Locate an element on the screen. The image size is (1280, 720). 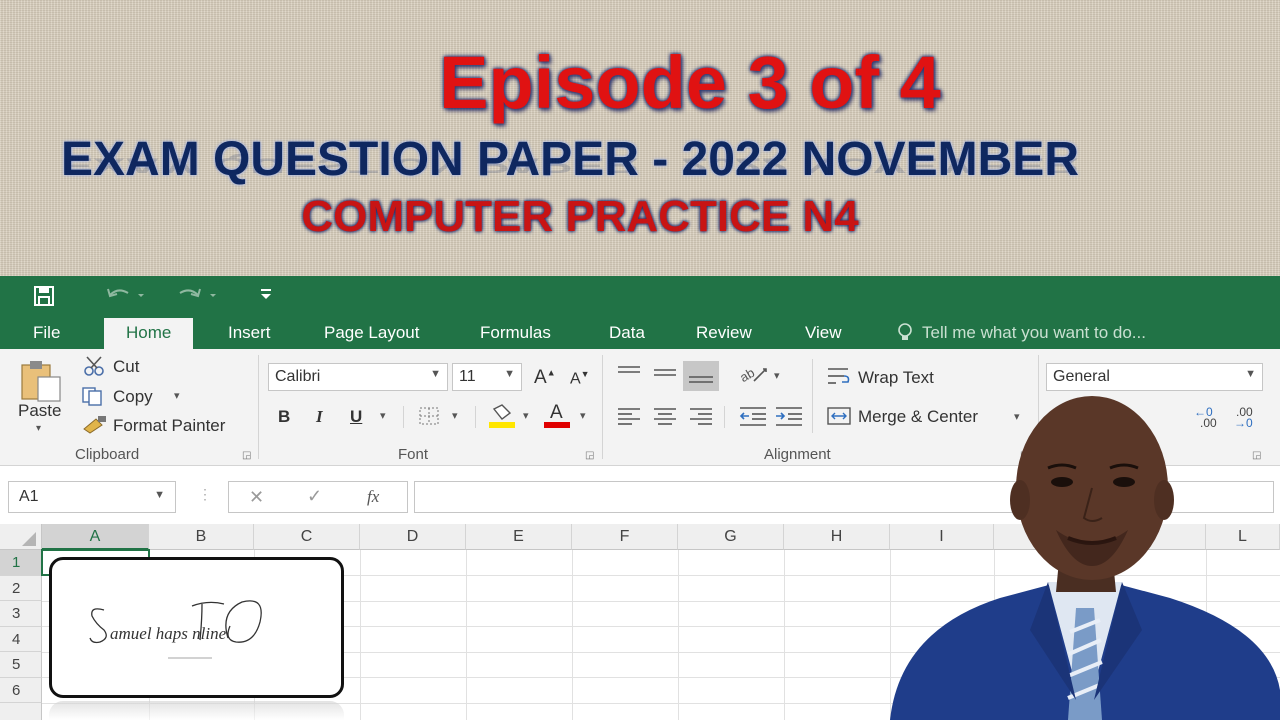
grow-font-glyph: A is located at coordinates (540, 377).